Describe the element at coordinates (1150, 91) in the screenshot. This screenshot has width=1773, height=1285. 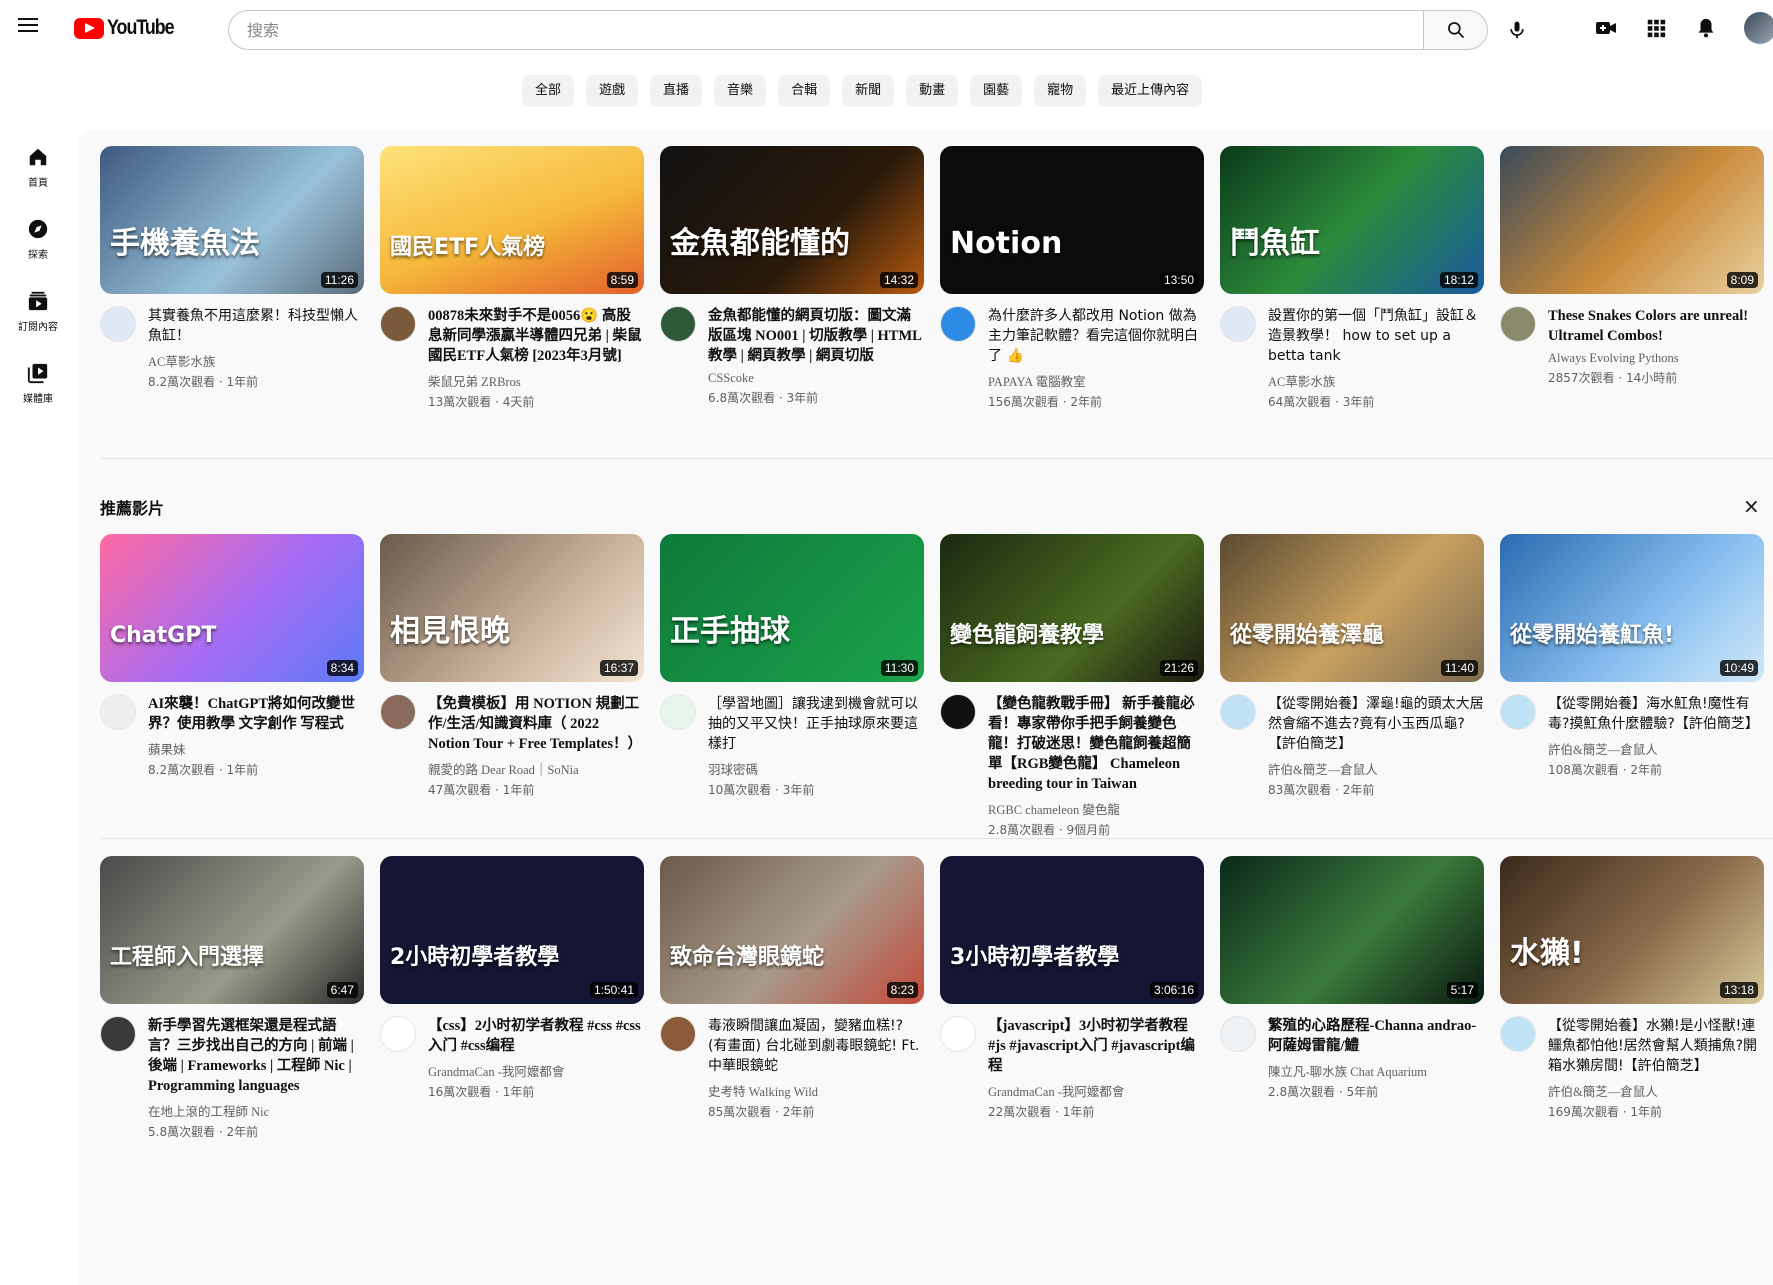
I see `filter-chip: 最近上傳內容` at that location.